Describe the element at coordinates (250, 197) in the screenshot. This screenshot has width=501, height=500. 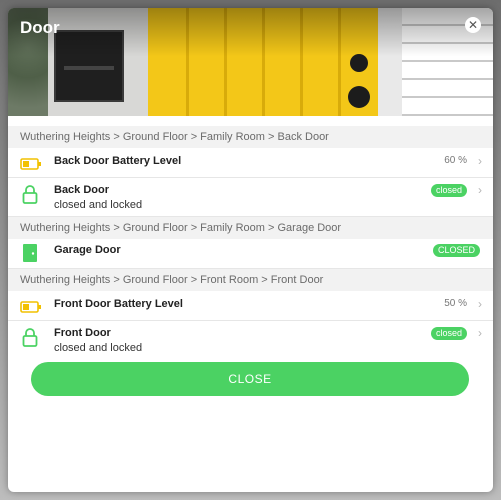
I see `list-item: Back Door closed and locked closed ›` at that location.